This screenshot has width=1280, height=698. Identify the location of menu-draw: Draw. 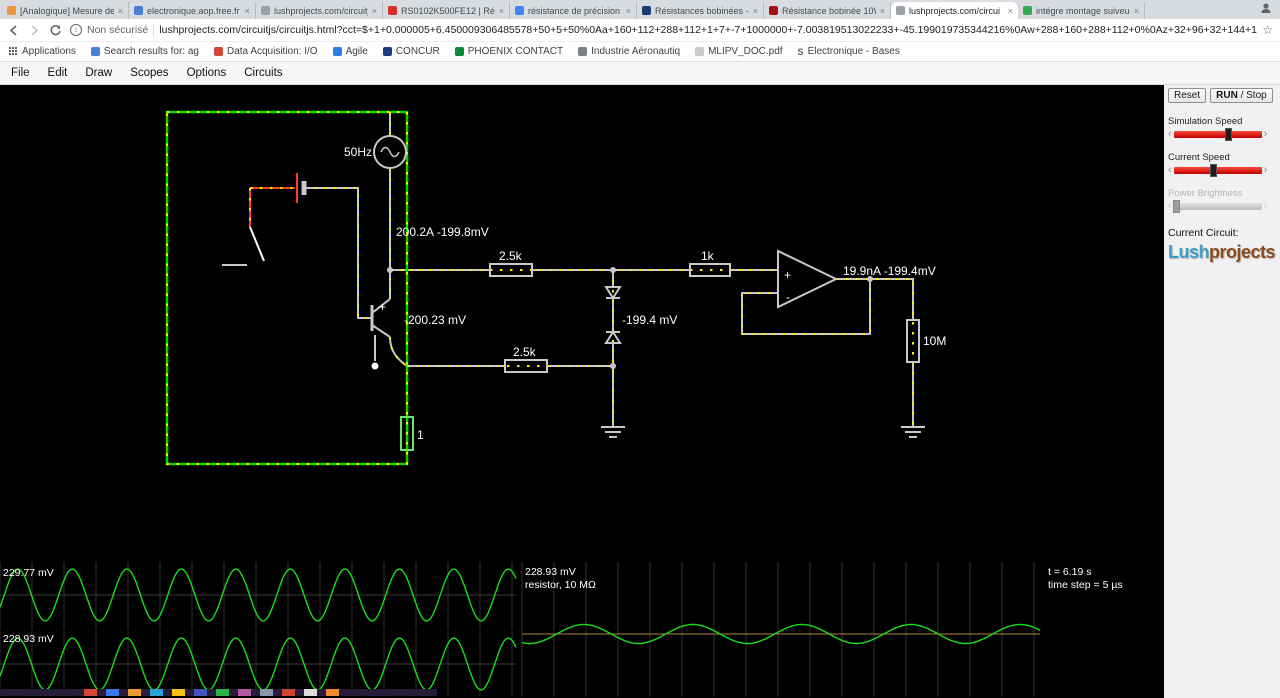
(98, 73).